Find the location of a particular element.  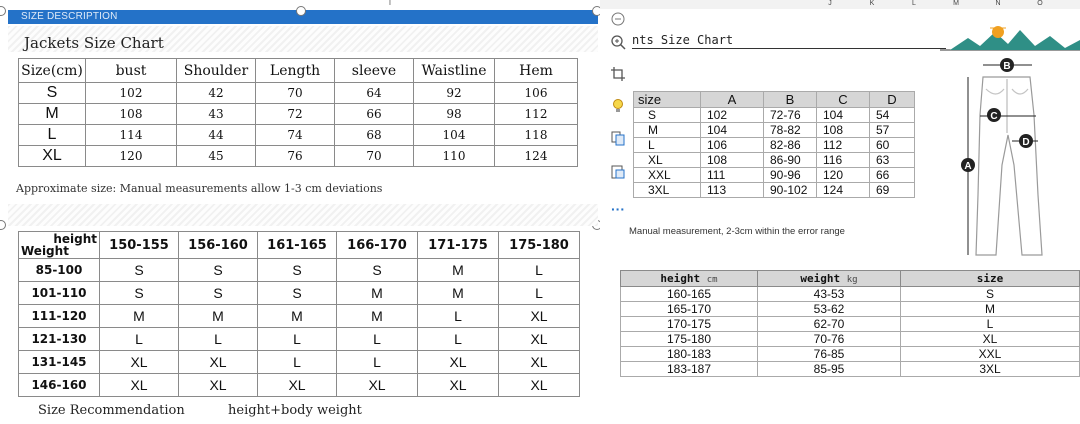

table-row: S 102 72-76 104 54 is located at coordinates (774, 115).